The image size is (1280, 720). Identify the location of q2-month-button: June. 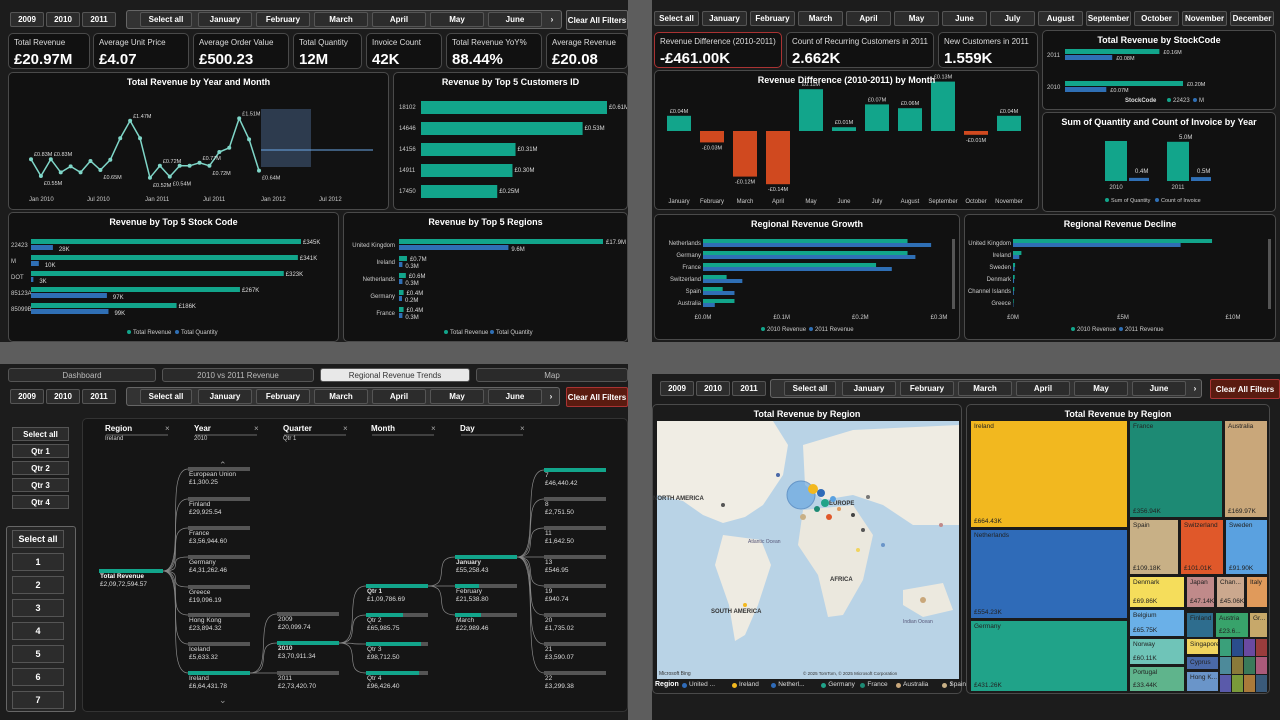
(964, 18).